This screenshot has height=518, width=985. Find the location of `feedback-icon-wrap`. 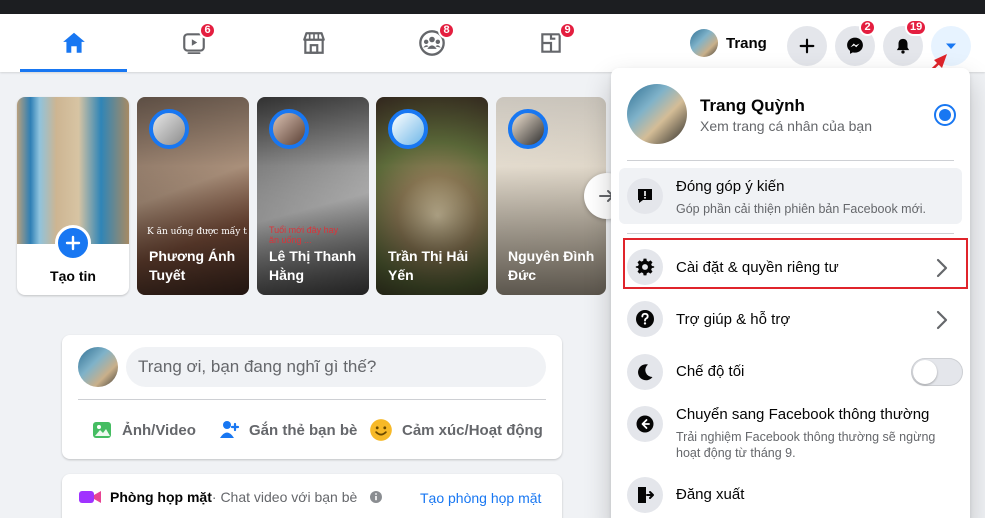

feedback-icon-wrap is located at coordinates (645, 196).